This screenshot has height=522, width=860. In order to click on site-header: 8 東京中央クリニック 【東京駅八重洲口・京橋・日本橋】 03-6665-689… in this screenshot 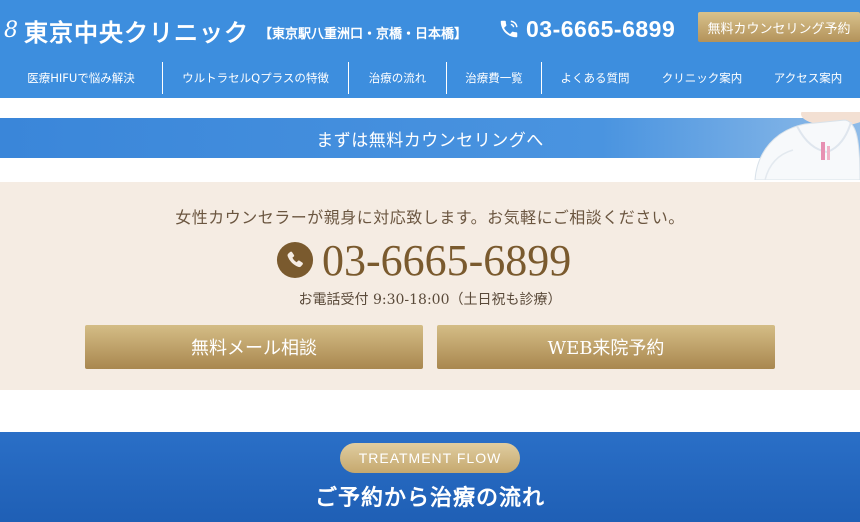, I will do `click(430, 29)`.